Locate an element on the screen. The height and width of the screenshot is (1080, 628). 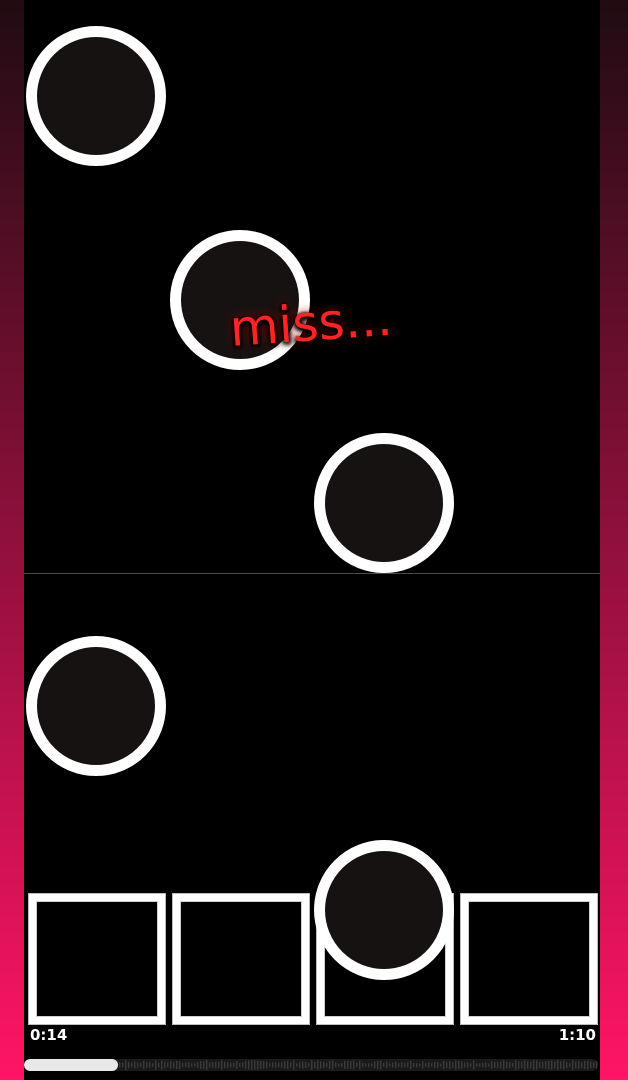
time-elapsed: 0:14 is located at coordinates (49, 1035).